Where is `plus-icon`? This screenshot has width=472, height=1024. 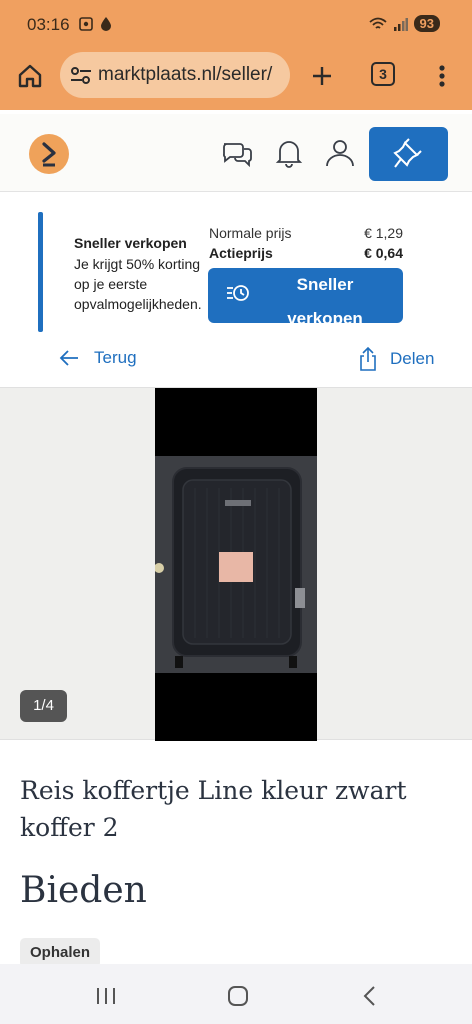
plus-icon is located at coordinates (322, 76).